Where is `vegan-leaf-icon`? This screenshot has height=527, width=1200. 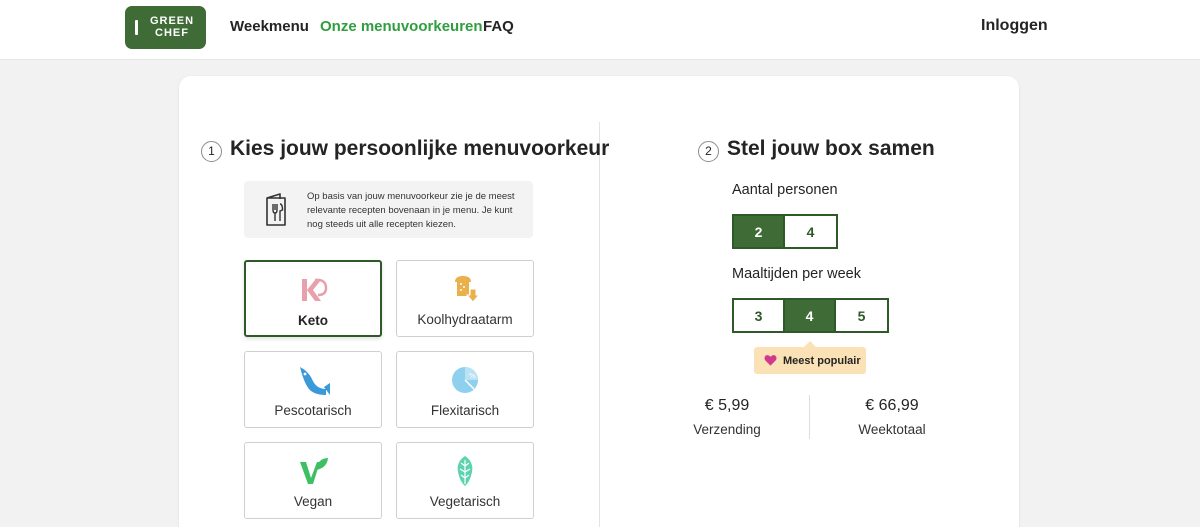 vegan-leaf-icon is located at coordinates (314, 471).